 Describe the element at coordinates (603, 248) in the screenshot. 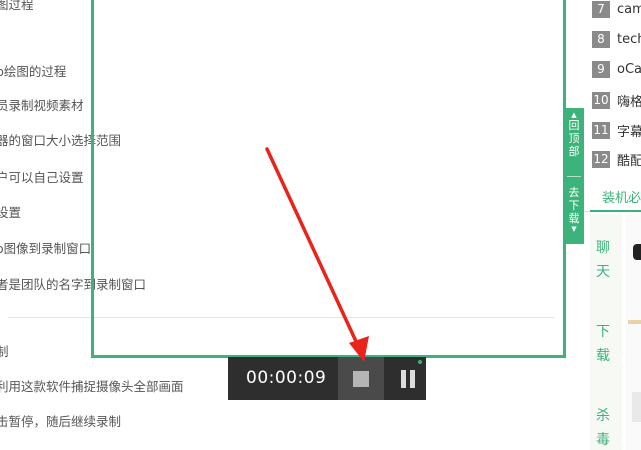

I see `category-label: 聊` at that location.